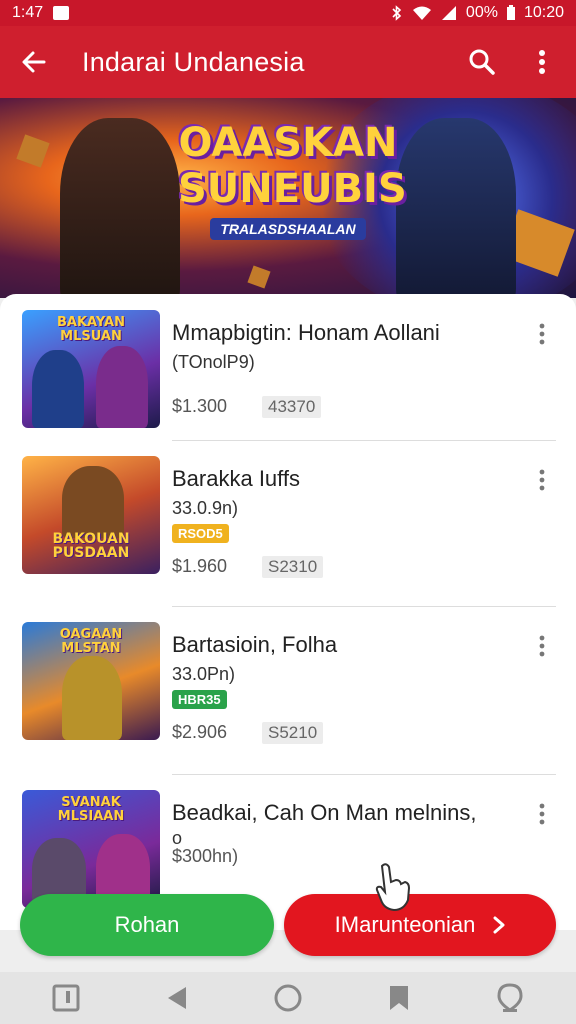 Image resolution: width=576 pixels, height=1024 pixels. What do you see at coordinates (200, 406) in the screenshot?
I see `app-price: $1.300` at bounding box center [200, 406].